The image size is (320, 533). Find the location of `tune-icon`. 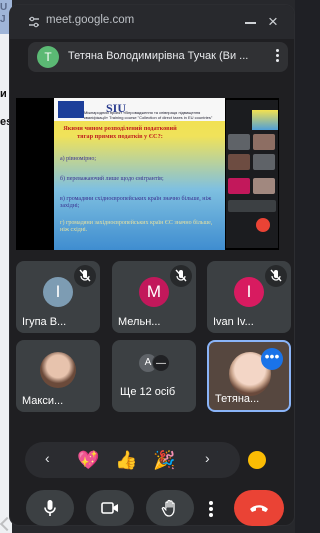

tune-icon is located at coordinates (34, 22).